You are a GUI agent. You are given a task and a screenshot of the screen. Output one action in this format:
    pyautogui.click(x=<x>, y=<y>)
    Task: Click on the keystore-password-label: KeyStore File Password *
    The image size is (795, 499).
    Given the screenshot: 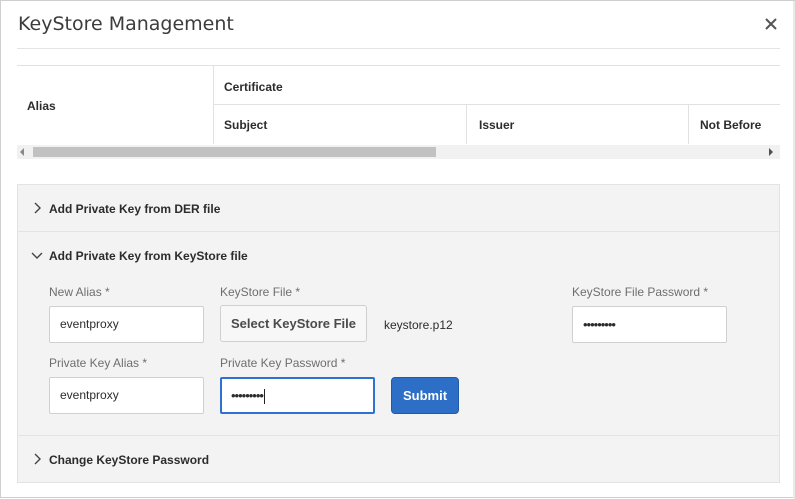 What is the action you would take?
    pyautogui.click(x=640, y=292)
    